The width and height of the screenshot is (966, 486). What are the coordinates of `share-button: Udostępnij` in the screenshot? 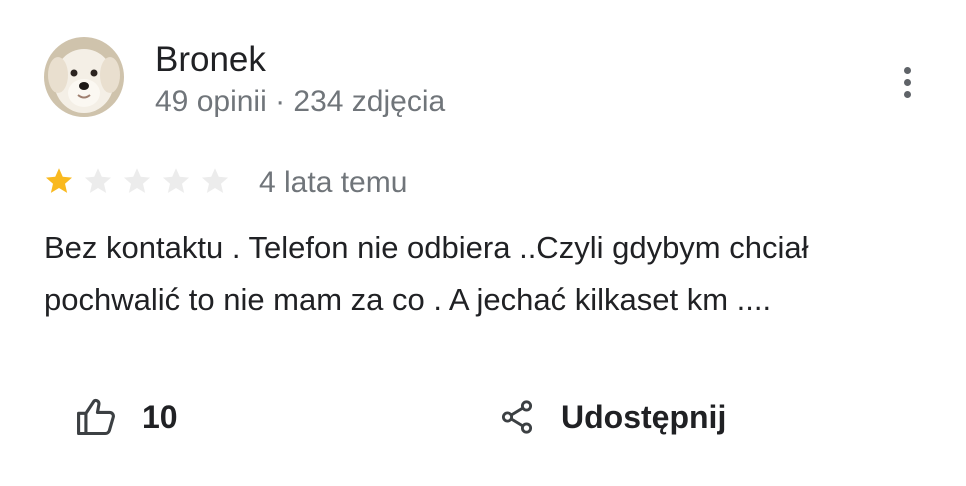 It's located at (612, 417).